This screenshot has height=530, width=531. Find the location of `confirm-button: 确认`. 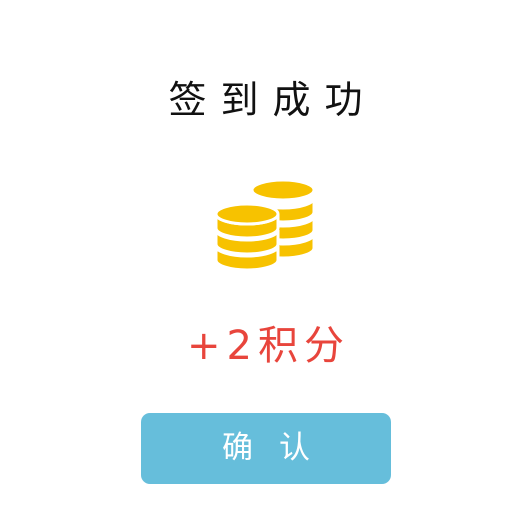

confirm-button: 确认 is located at coordinates (266, 448).